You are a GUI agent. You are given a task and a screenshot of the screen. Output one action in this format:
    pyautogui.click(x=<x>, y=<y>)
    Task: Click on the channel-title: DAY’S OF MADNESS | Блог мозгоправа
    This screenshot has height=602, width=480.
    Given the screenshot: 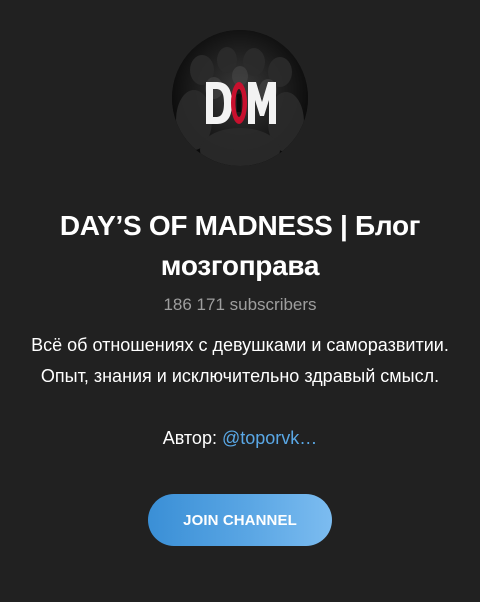 What is the action you would take?
    pyautogui.click(x=240, y=245)
    